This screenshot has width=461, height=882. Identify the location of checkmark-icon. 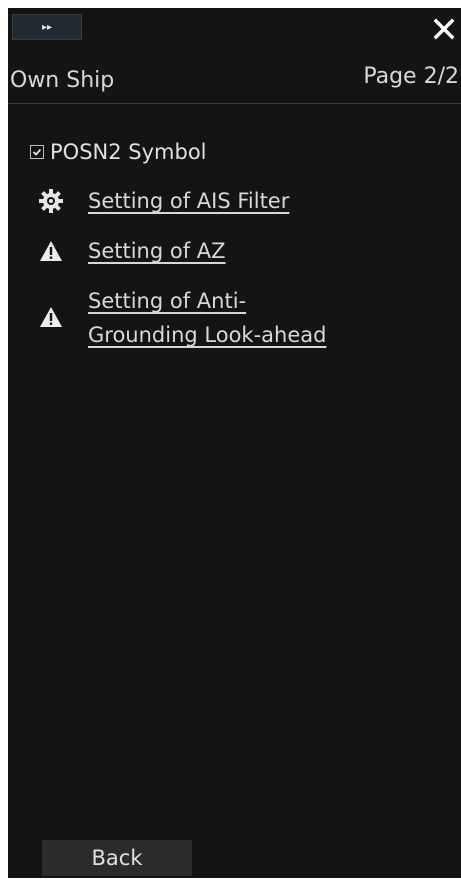
(37, 152).